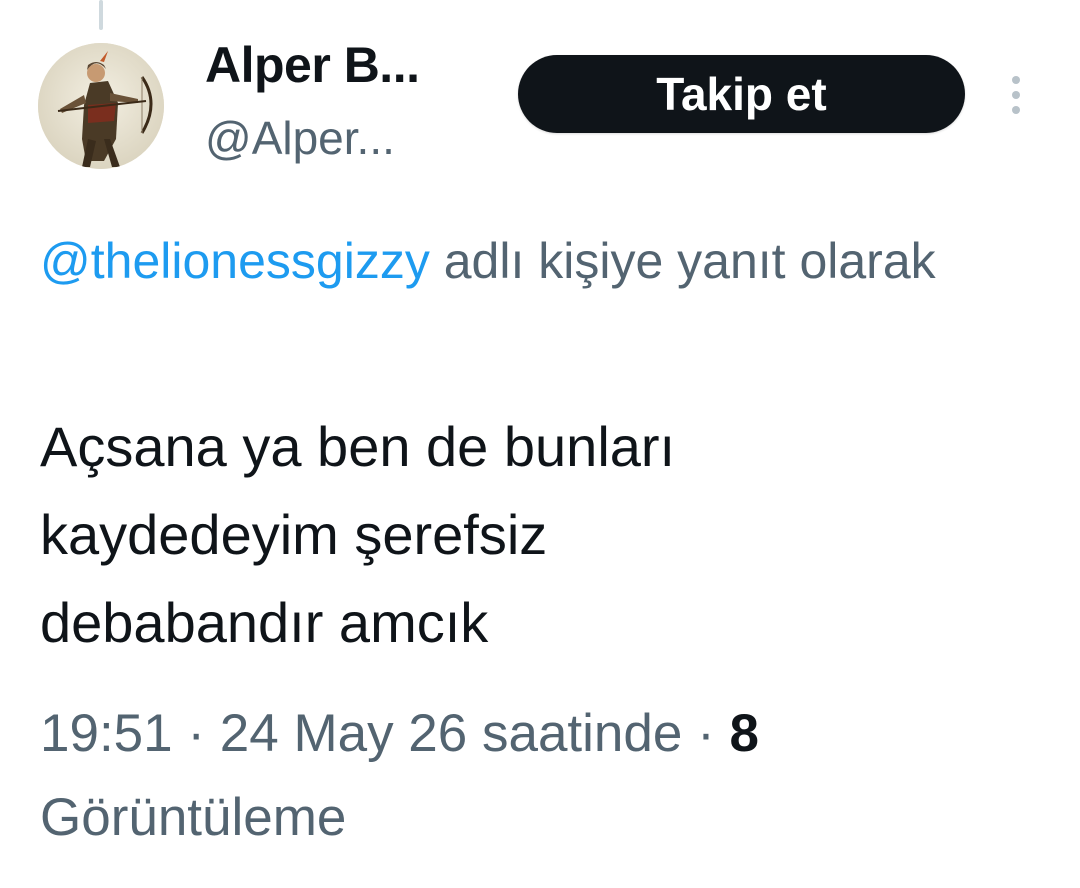 The image size is (1080, 888). Describe the element at coordinates (689, 261) in the screenshot. I see `reply-context-label: adlı kişiye yanıt olarak` at that location.